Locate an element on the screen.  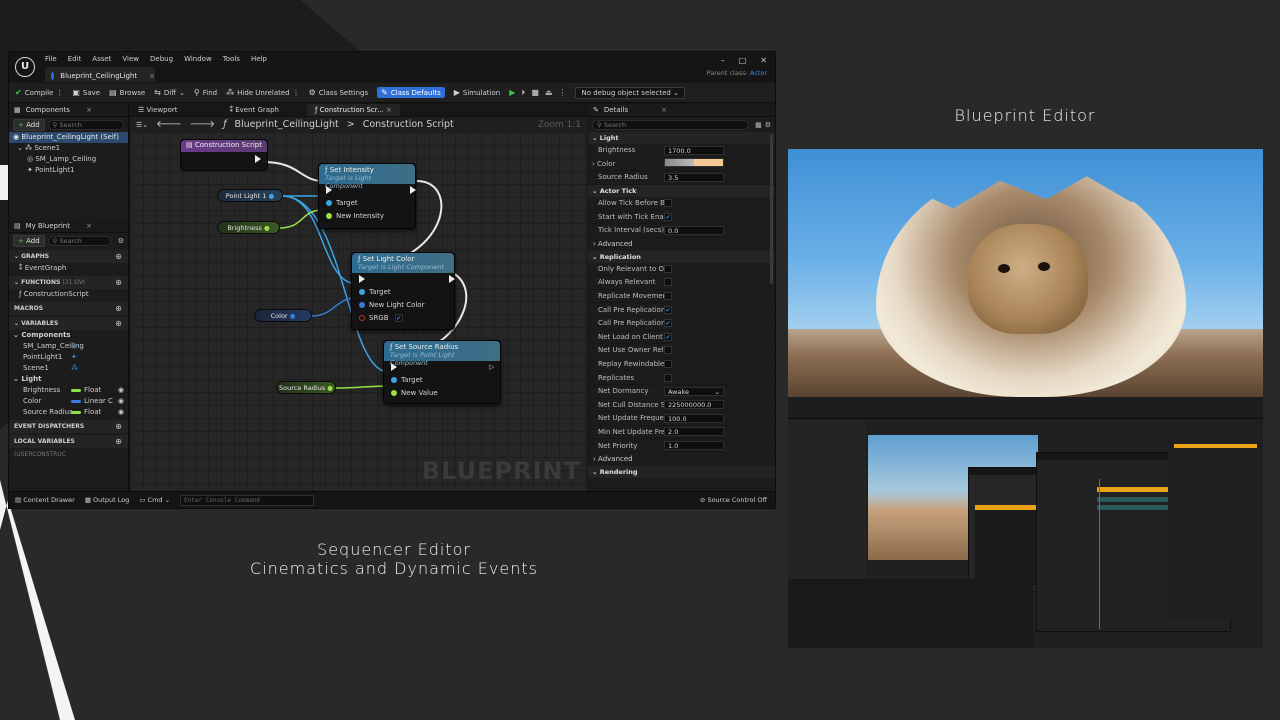
event-dispatchers-section: EVENT DISPATCHERS ⊕ is located at coordinates (68, 426).